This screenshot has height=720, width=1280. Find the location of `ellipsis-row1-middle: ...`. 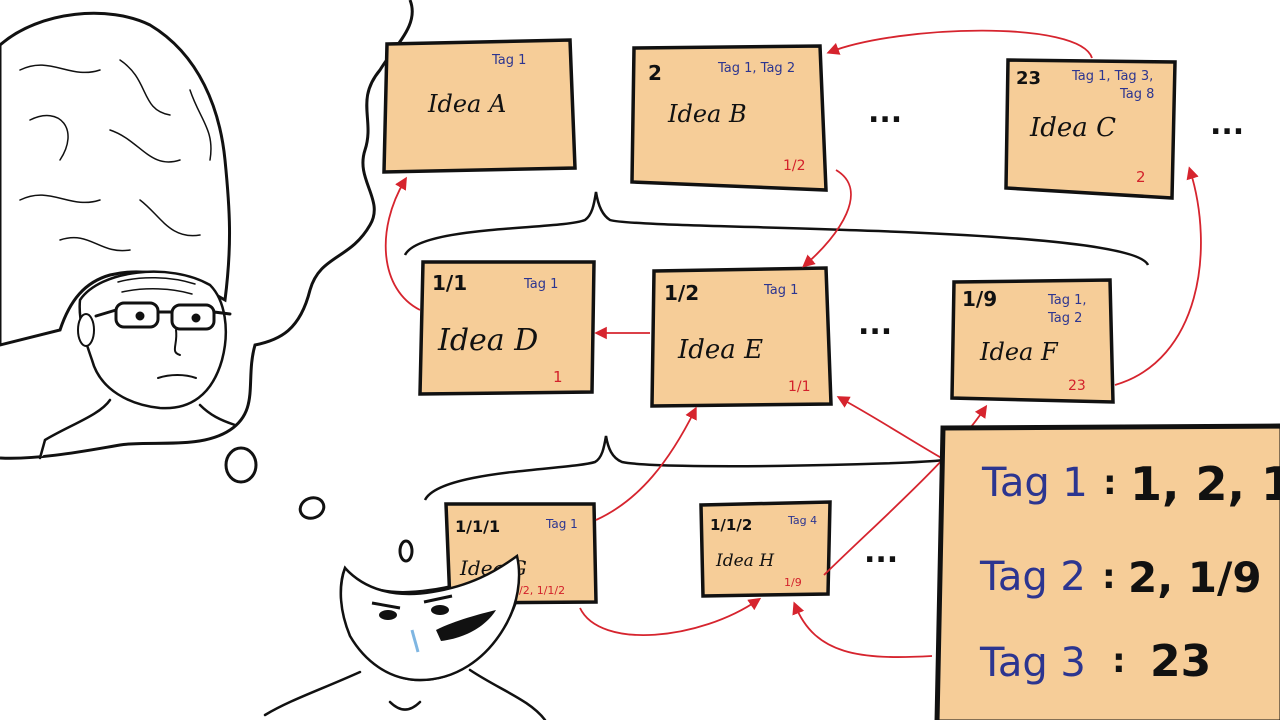

ellipsis-row1-middle: ... is located at coordinates (885, 112).